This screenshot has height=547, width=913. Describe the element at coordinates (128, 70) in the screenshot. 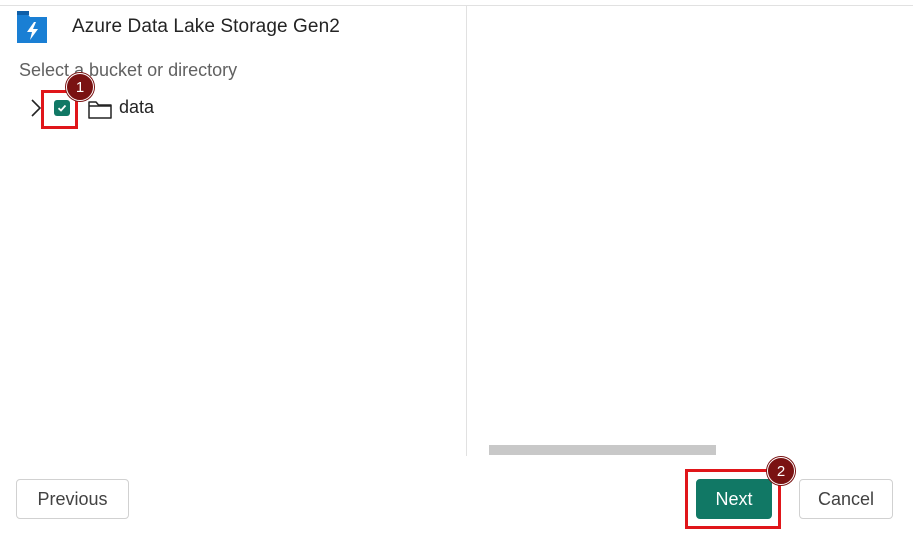

I see `section-label: Select a bucket or directory` at that location.